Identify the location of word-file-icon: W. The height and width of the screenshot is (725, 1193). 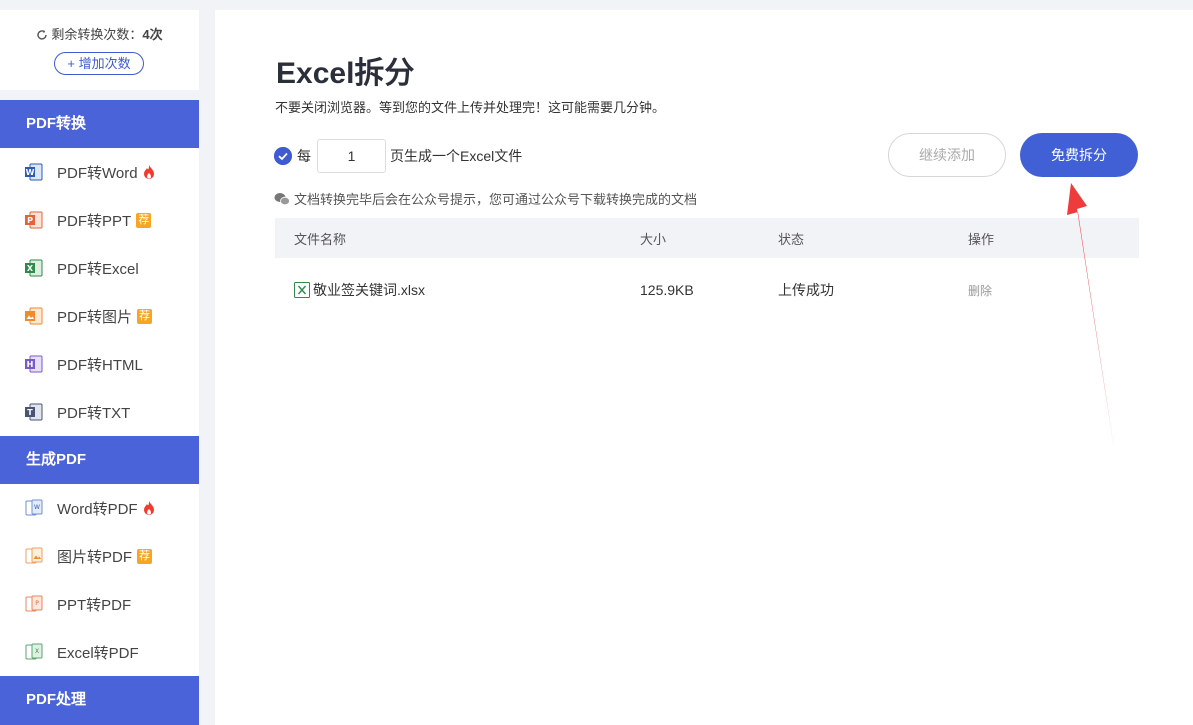
(34, 172).